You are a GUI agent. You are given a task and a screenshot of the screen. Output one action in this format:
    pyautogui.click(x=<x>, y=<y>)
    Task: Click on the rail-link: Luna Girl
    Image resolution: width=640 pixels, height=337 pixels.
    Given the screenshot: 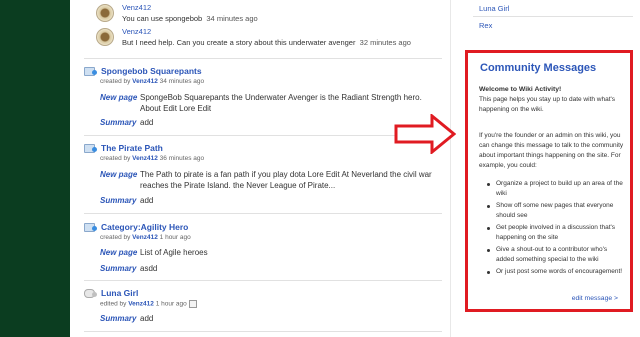 What is the action you would take?
    pyautogui.click(x=494, y=8)
    